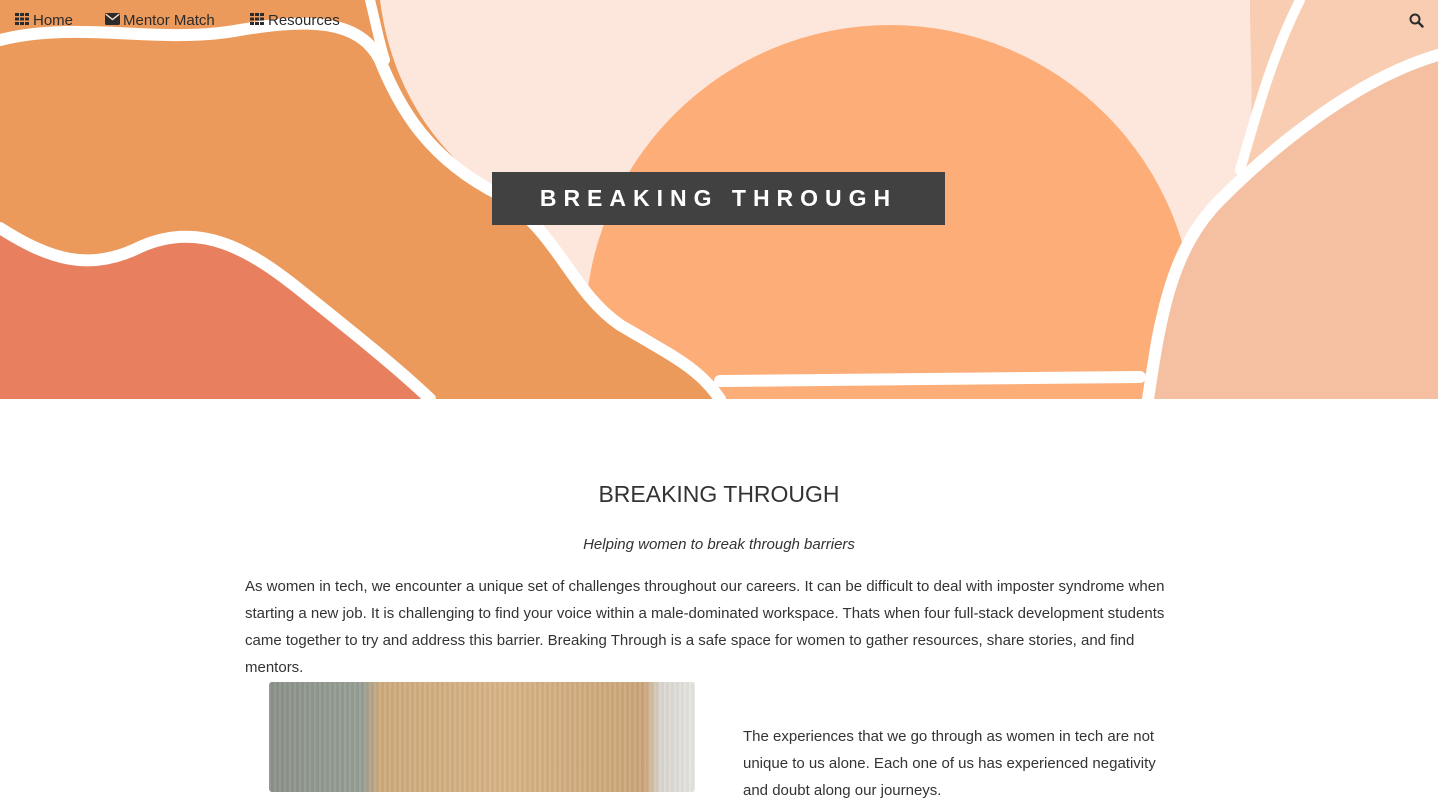 Image resolution: width=1438 pixels, height=804 pixels. What do you see at coordinates (1416, 23) in the screenshot?
I see `search-icon` at bounding box center [1416, 23].